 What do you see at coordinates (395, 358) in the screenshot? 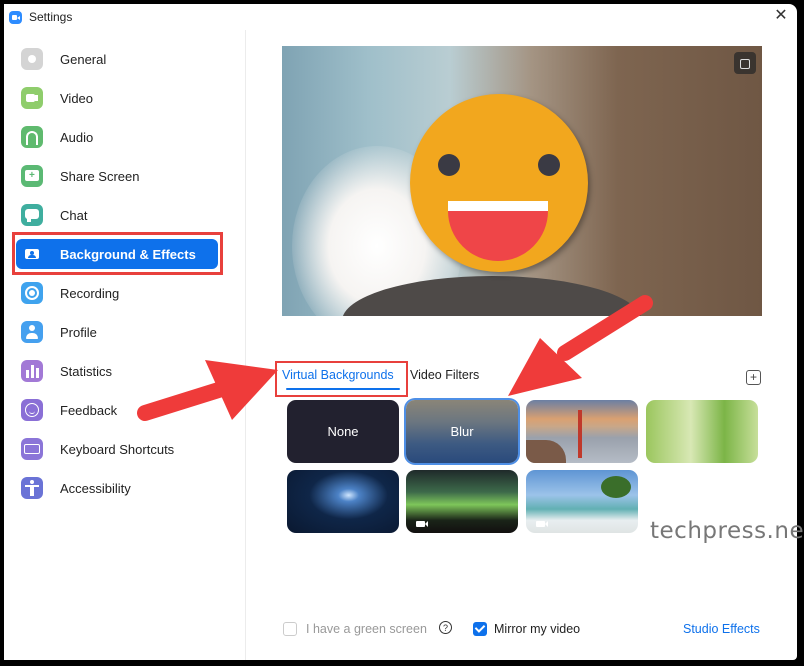
I see `annotation-arrows` at bounding box center [395, 358].